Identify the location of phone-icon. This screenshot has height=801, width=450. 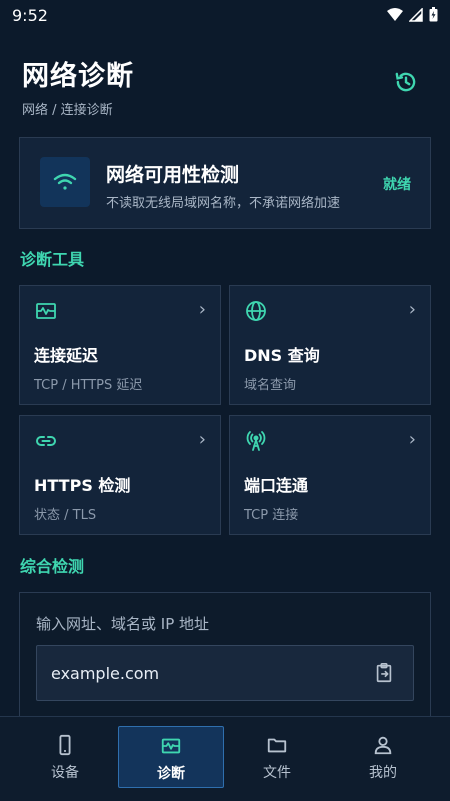
(65, 745).